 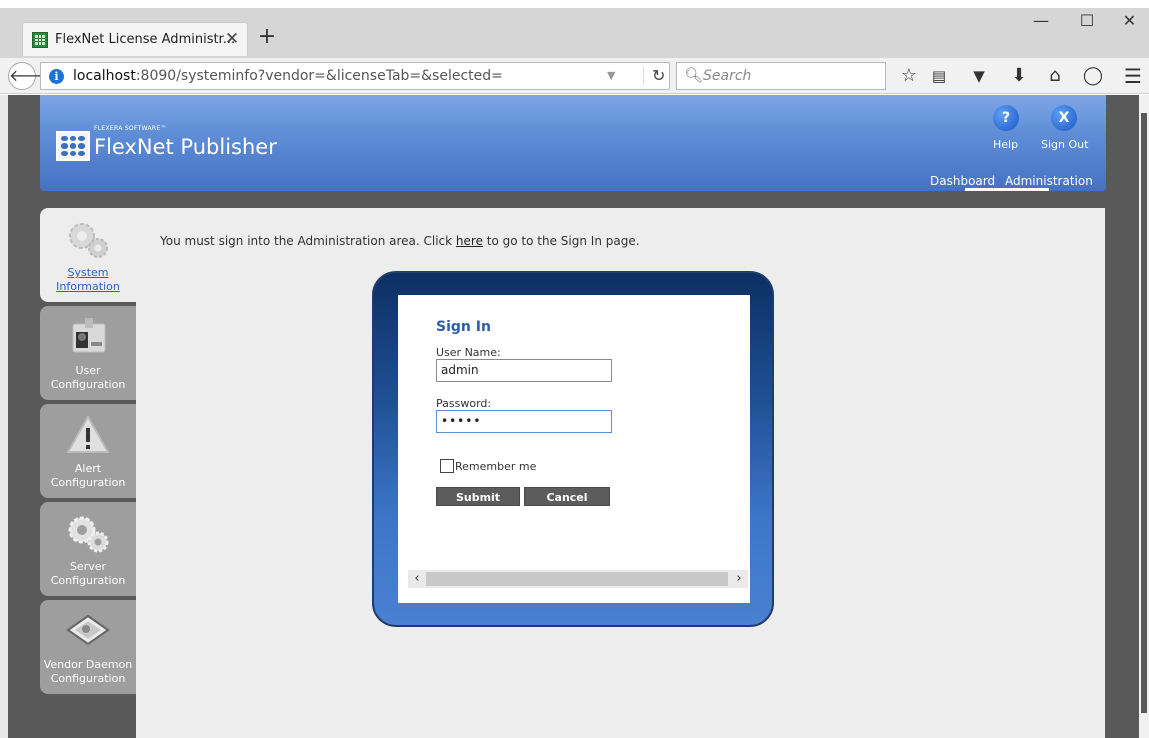 I want to click on scroll-left-icon: ‹, so click(x=417, y=579).